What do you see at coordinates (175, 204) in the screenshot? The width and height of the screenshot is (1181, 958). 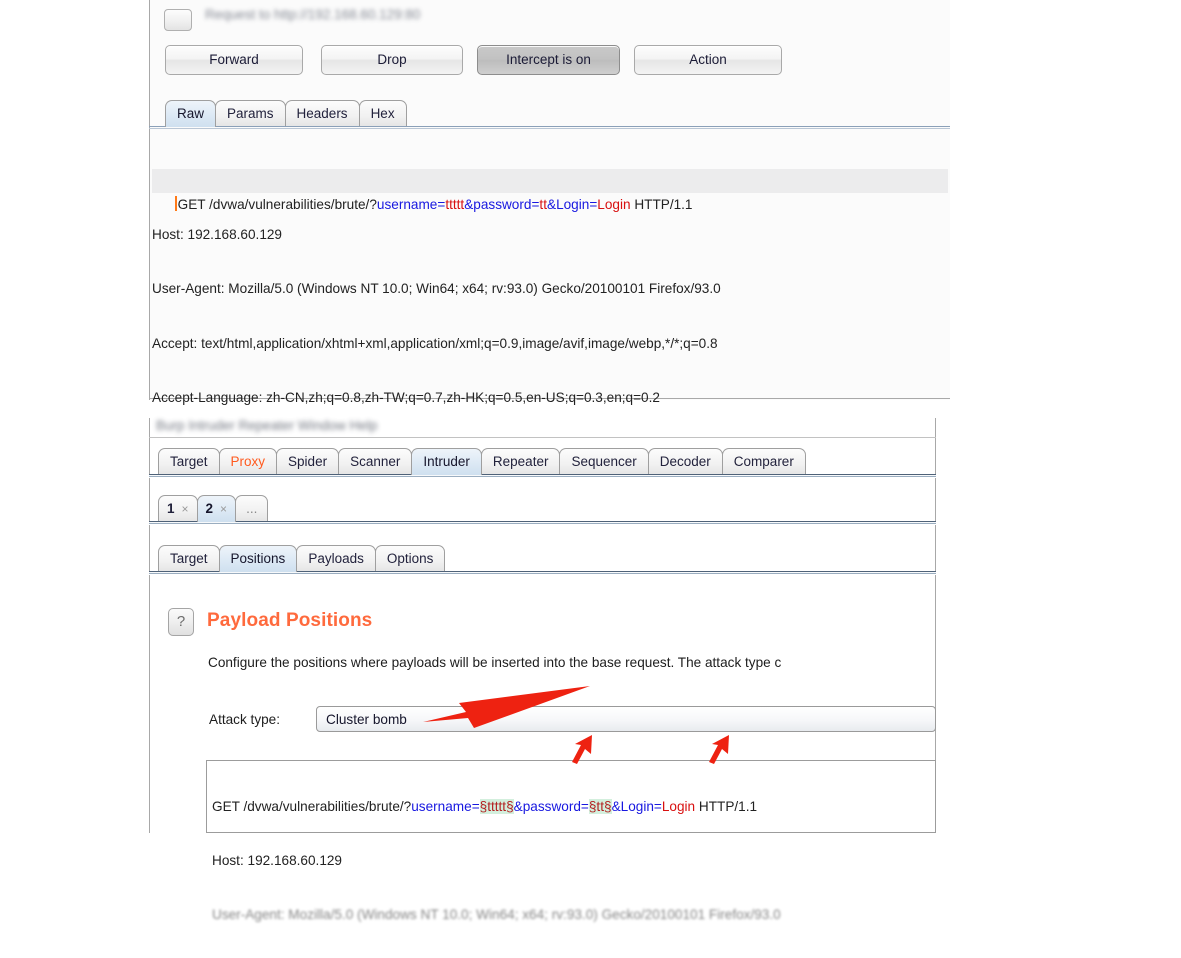 I see `text-caret-icon` at bounding box center [175, 204].